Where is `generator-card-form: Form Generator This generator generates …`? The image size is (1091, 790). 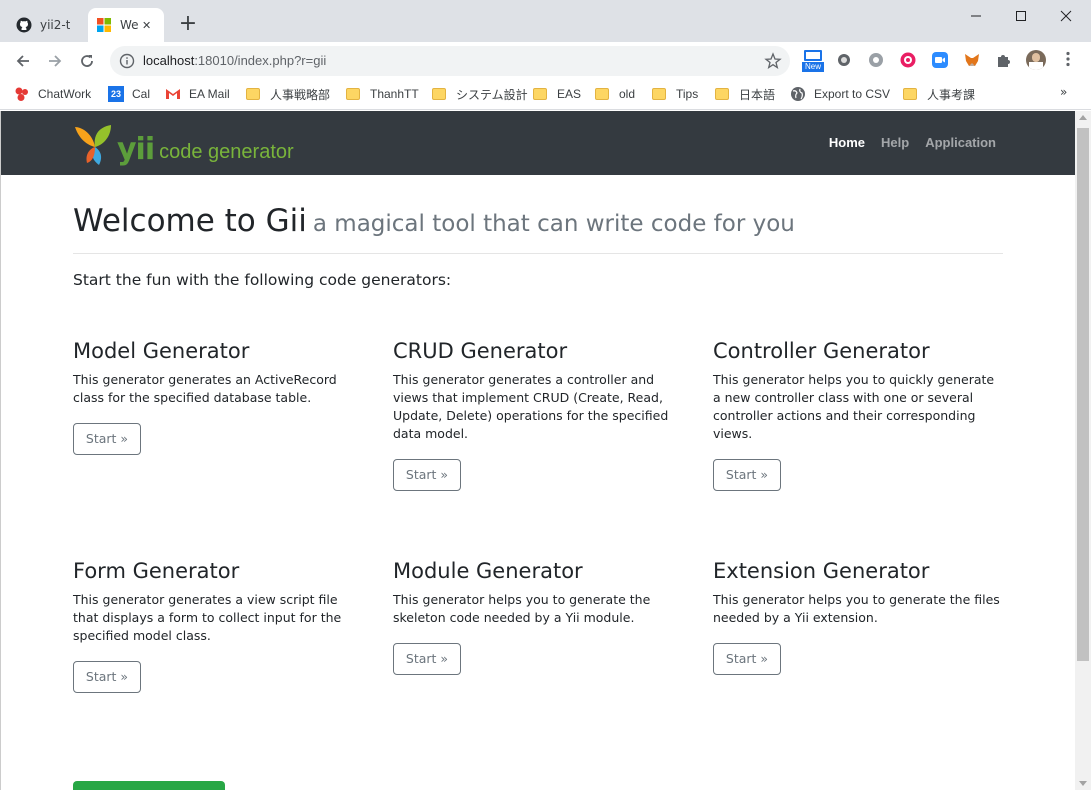
generator-card-form: Form Generator This generator generates … is located at coordinates (223, 626).